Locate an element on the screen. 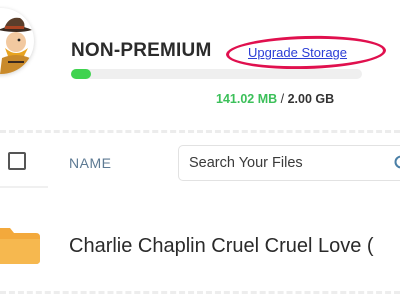 This screenshot has width=400, height=300. search-input is located at coordinates (284, 163).